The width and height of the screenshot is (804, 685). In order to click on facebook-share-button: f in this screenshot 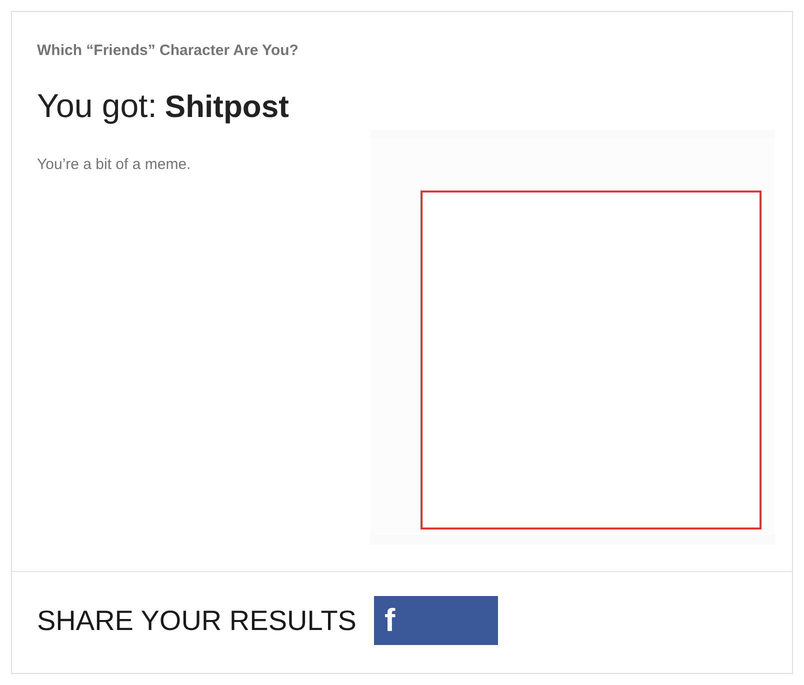, I will do `click(436, 620)`.